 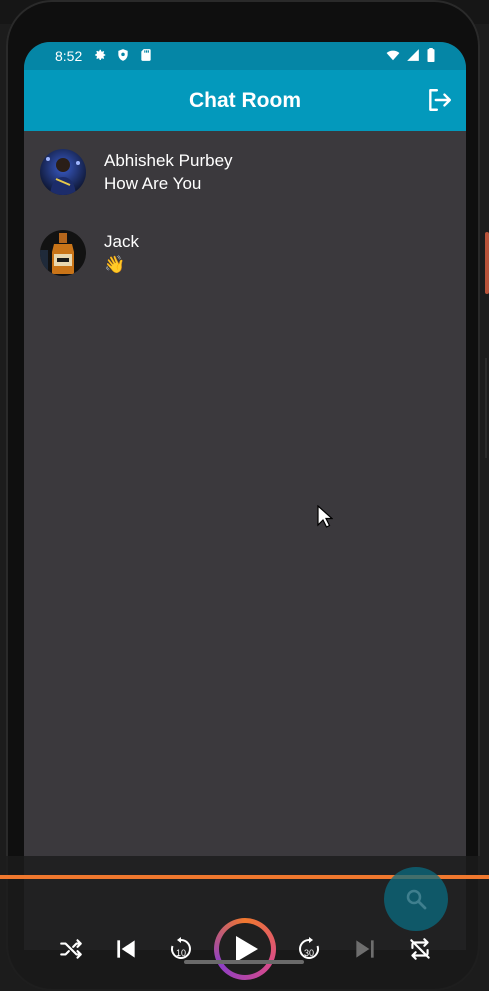 I want to click on signal-icon, so click(x=413, y=55).